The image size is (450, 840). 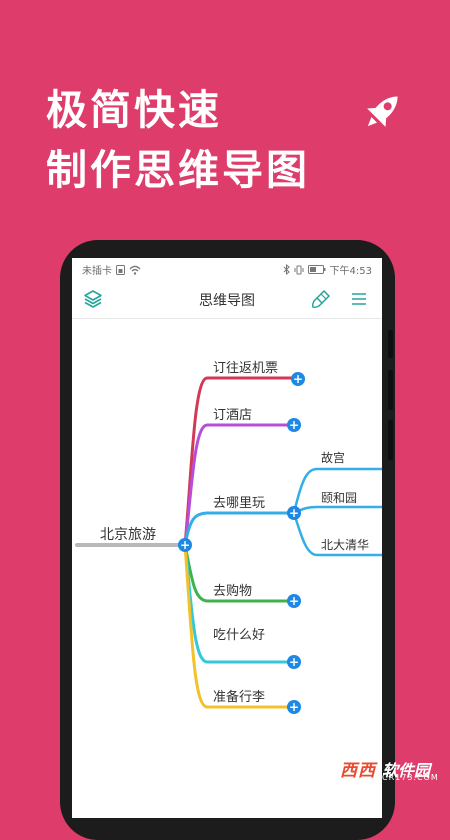 I want to click on app-bar: 思维导图, so click(x=227, y=298).